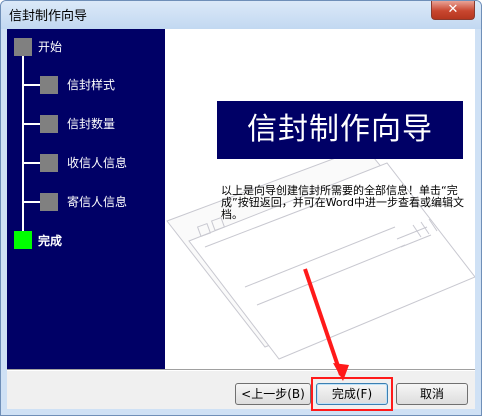  I want to click on step-marker-recipient-info, so click(49, 163).